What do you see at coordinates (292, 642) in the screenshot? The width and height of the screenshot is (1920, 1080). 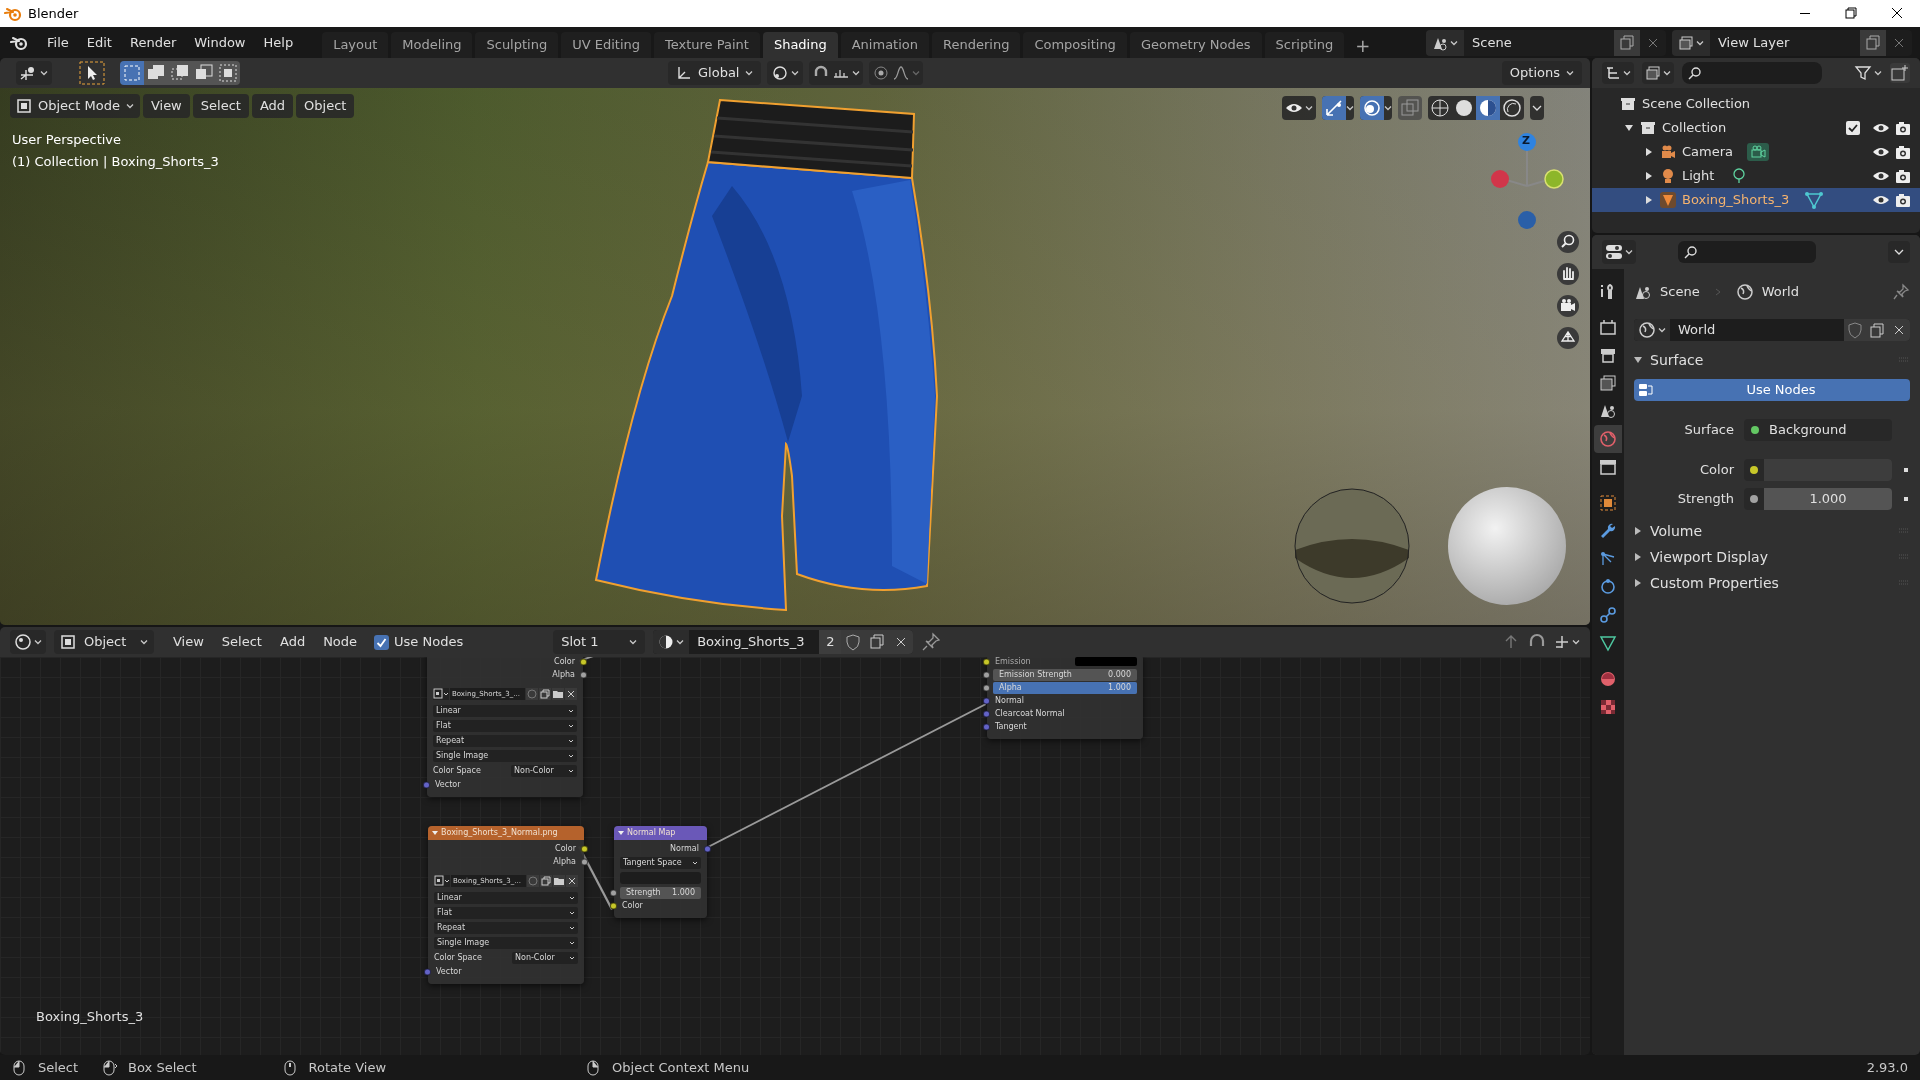 I see `menu-item: Add` at bounding box center [292, 642].